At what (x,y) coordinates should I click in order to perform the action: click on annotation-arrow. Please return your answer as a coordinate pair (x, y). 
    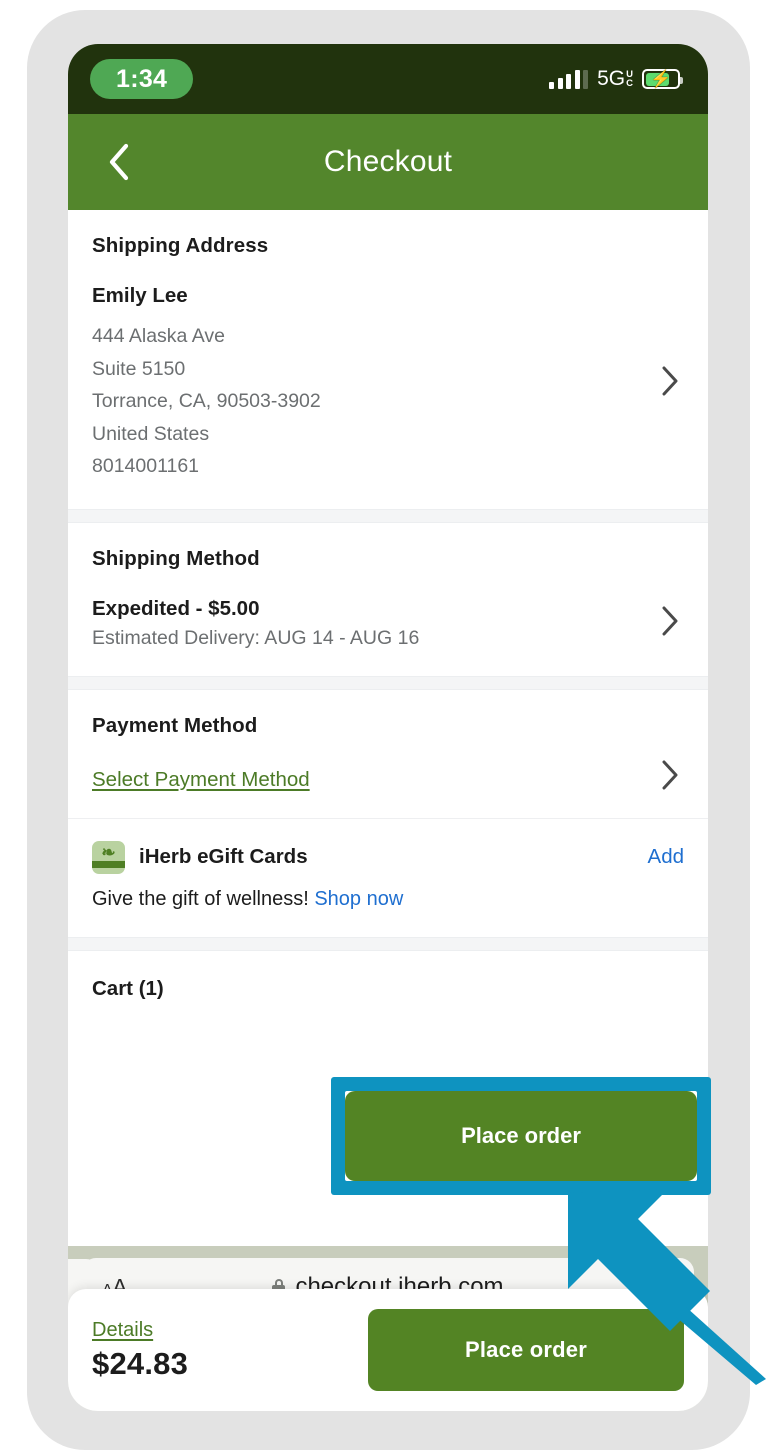
    Looking at the image, I should click on (667, 1287).